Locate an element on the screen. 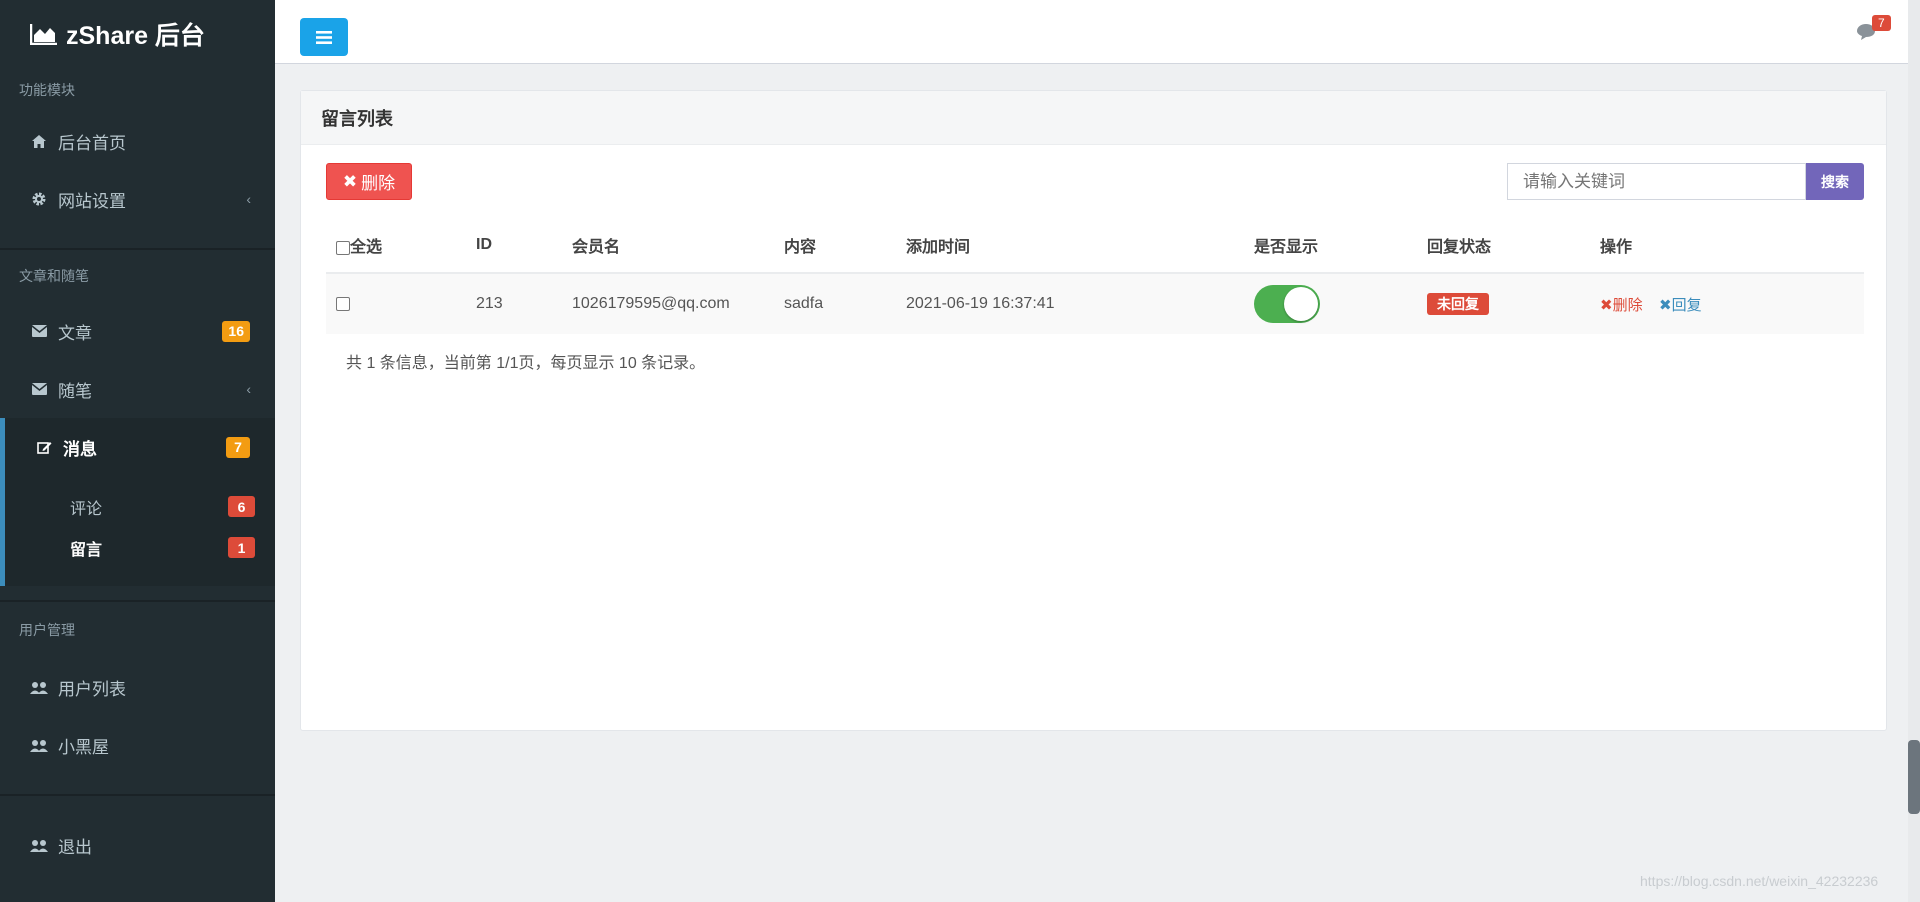 The width and height of the screenshot is (1920, 902). sidebar-subitem-guestbook: 留言 1 is located at coordinates (140, 547).